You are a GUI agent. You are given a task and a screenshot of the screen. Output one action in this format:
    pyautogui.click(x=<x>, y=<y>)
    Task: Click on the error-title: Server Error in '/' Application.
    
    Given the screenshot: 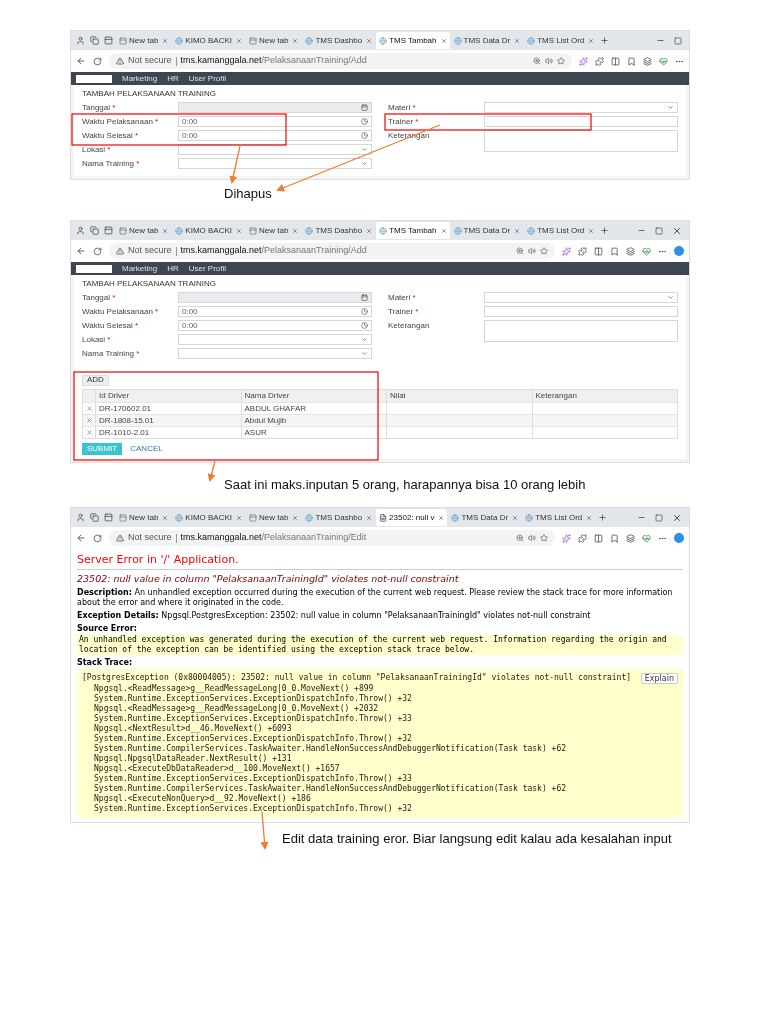 What is the action you would take?
    pyautogui.click(x=158, y=559)
    